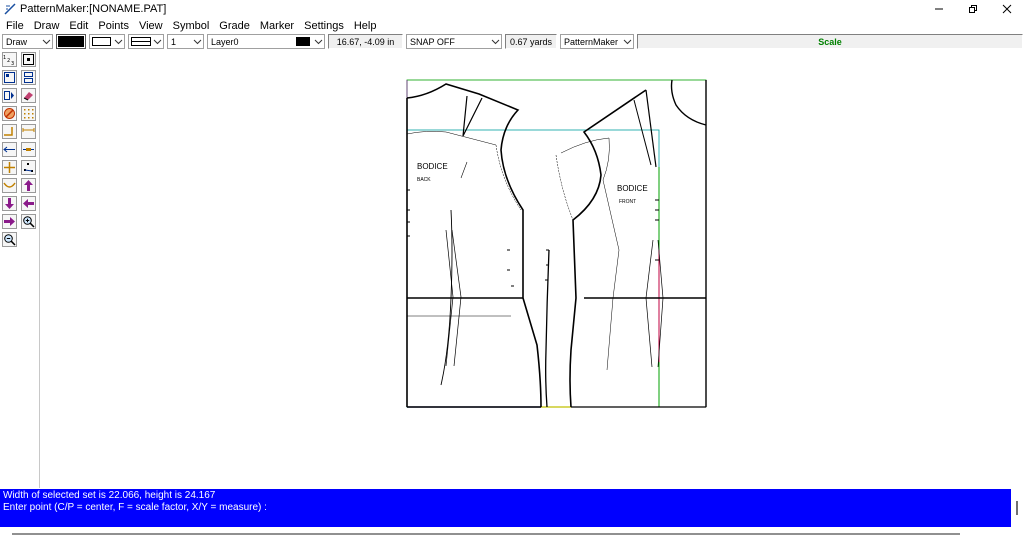  I want to click on zoom-in-tool, so click(28, 221).